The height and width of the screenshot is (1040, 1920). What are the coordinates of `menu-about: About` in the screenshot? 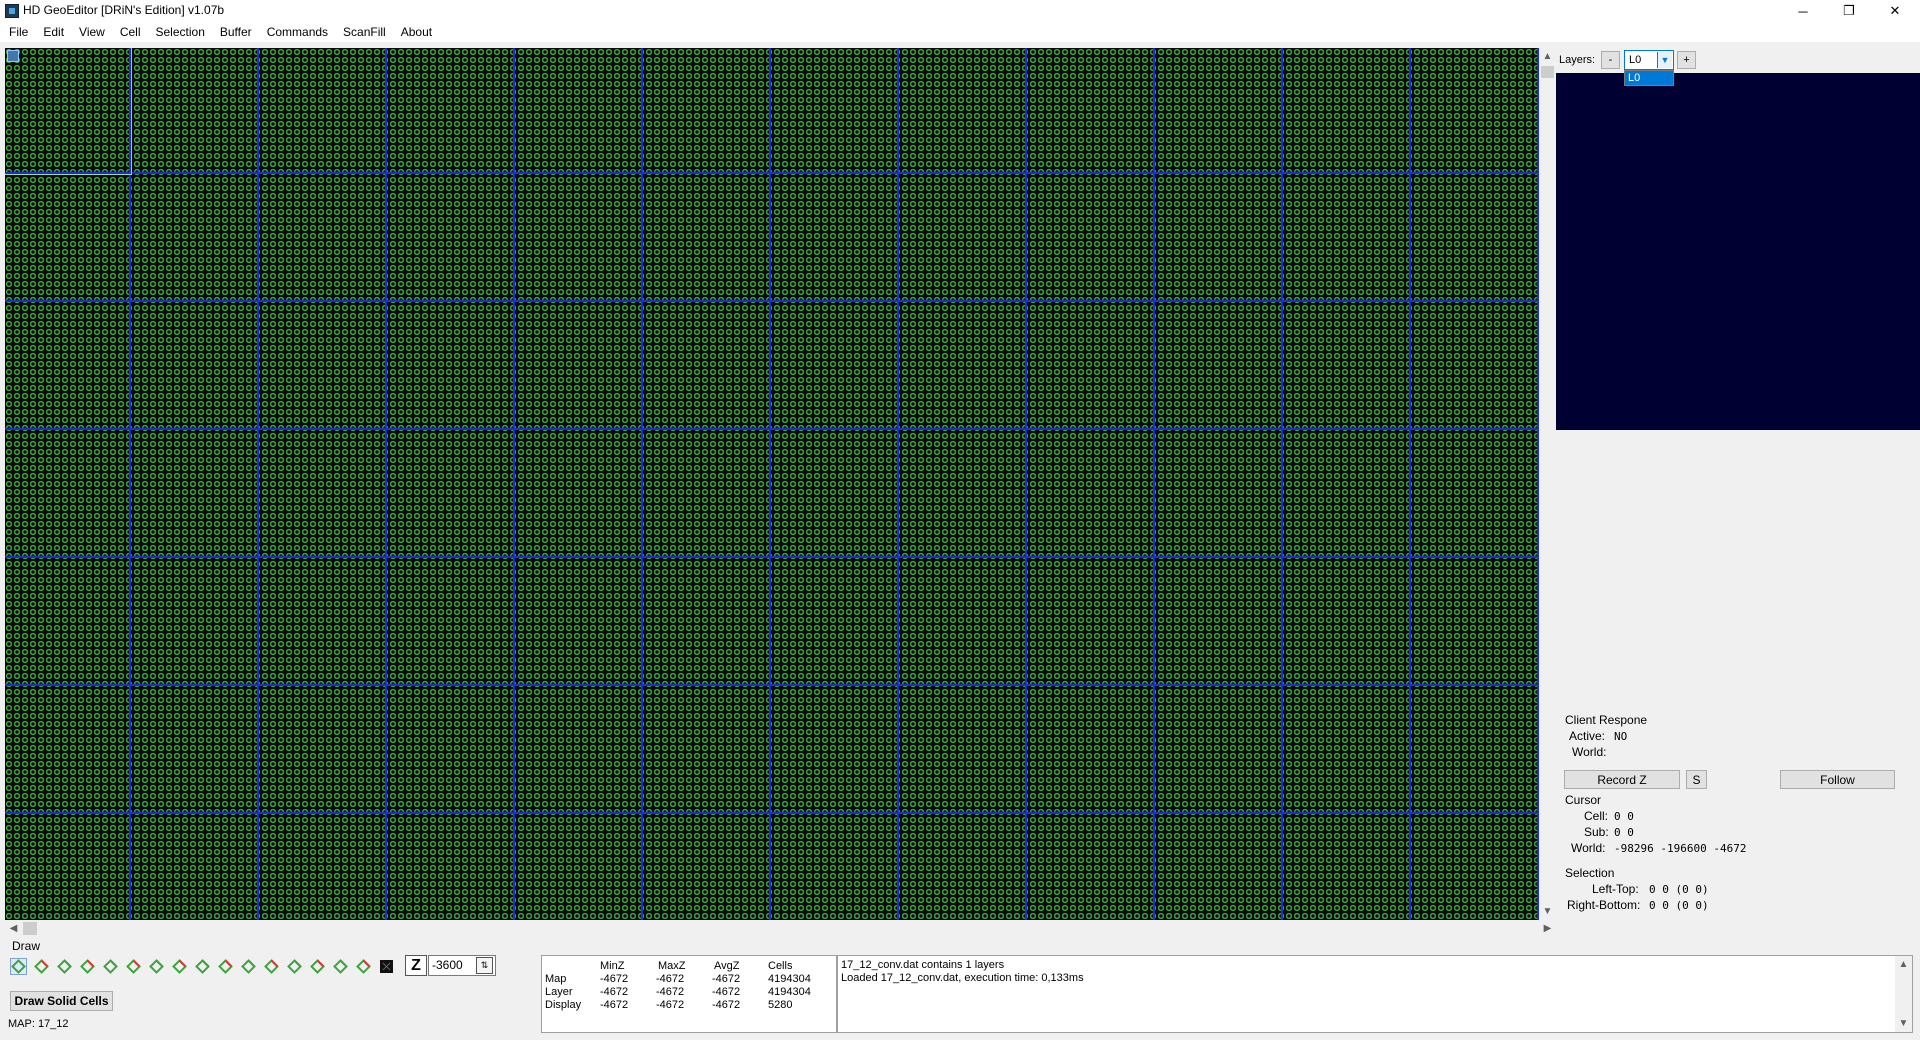 It's located at (415, 32).